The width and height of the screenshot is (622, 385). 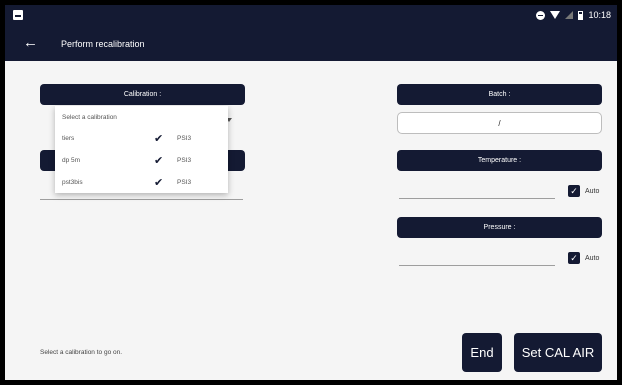 What do you see at coordinates (89, 117) in the screenshot?
I see `calibration-placeholder: Select a calibration` at bounding box center [89, 117].